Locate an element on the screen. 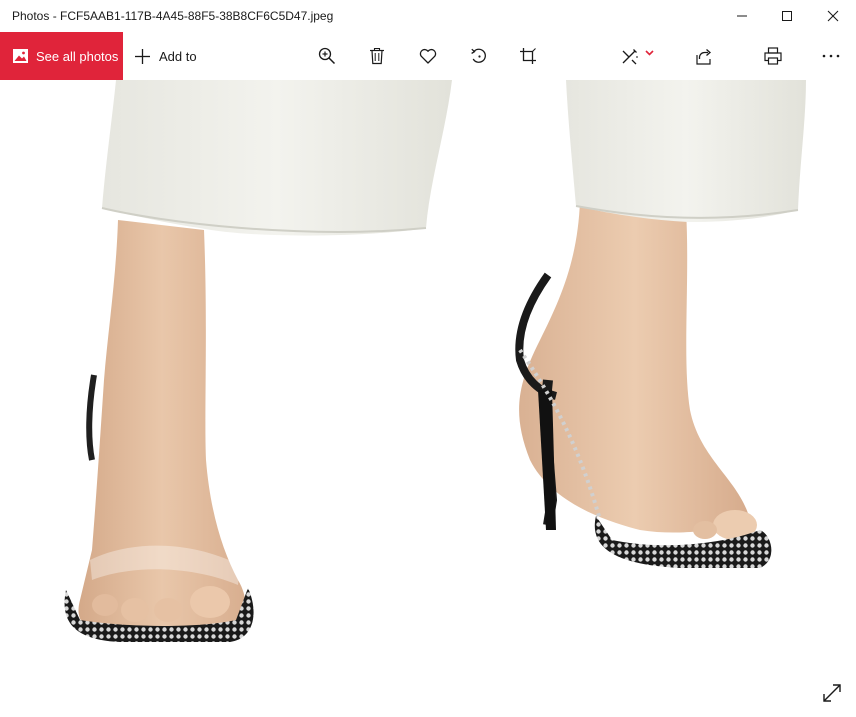 The image size is (856, 717). see-all-photos-button: See all photos is located at coordinates (61, 56).